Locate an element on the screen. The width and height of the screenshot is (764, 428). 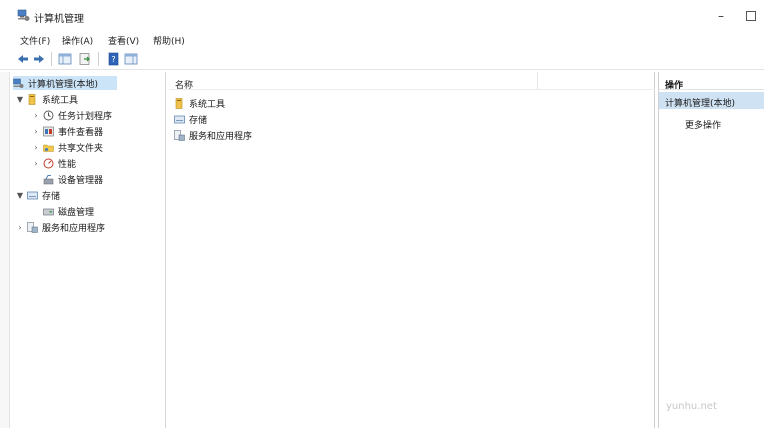
menu-file: 文件(F) is located at coordinates (35, 40).